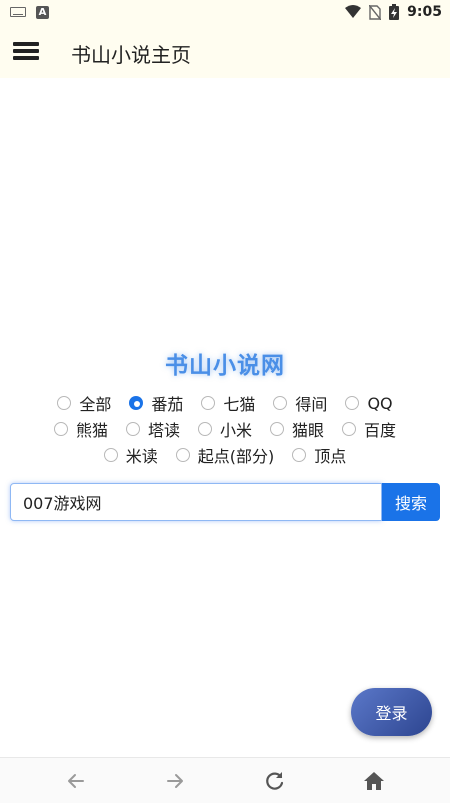  What do you see at coordinates (225, 366) in the screenshot?
I see `site-logo-text: 书山小说网` at bounding box center [225, 366].